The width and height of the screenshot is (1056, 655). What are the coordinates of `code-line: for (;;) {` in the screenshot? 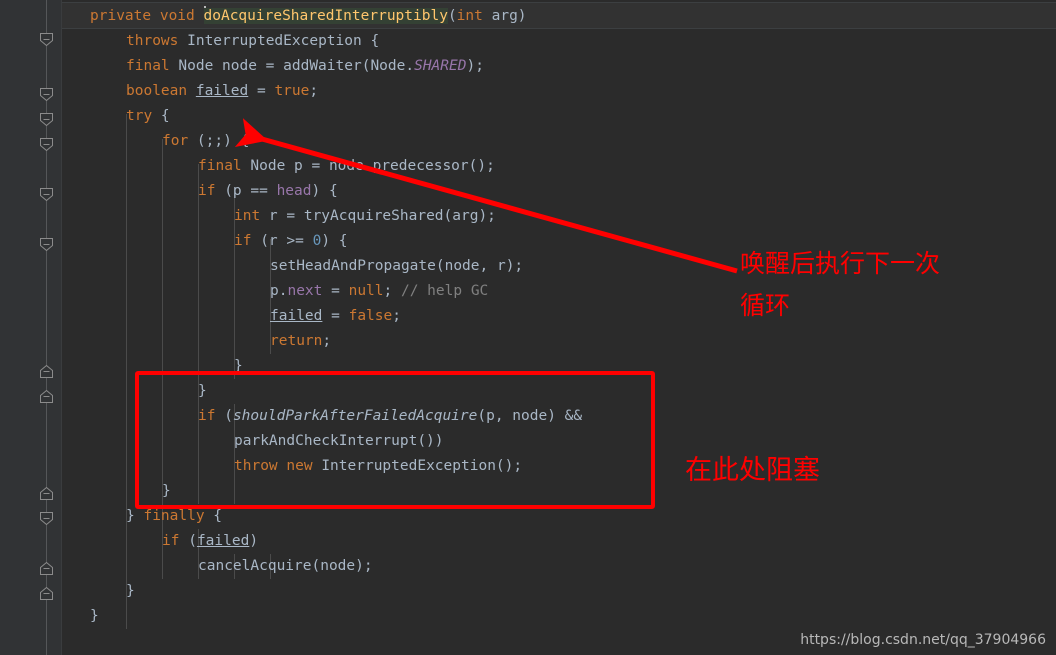 It's located at (559, 141).